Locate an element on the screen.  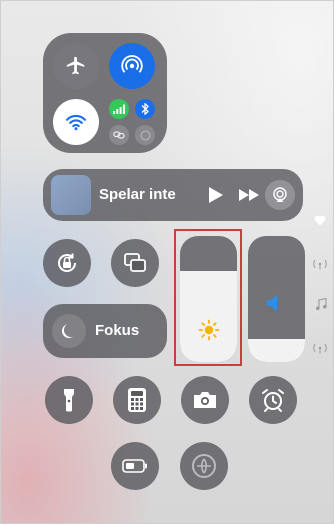
sun-icon is located at coordinates (209, 330).